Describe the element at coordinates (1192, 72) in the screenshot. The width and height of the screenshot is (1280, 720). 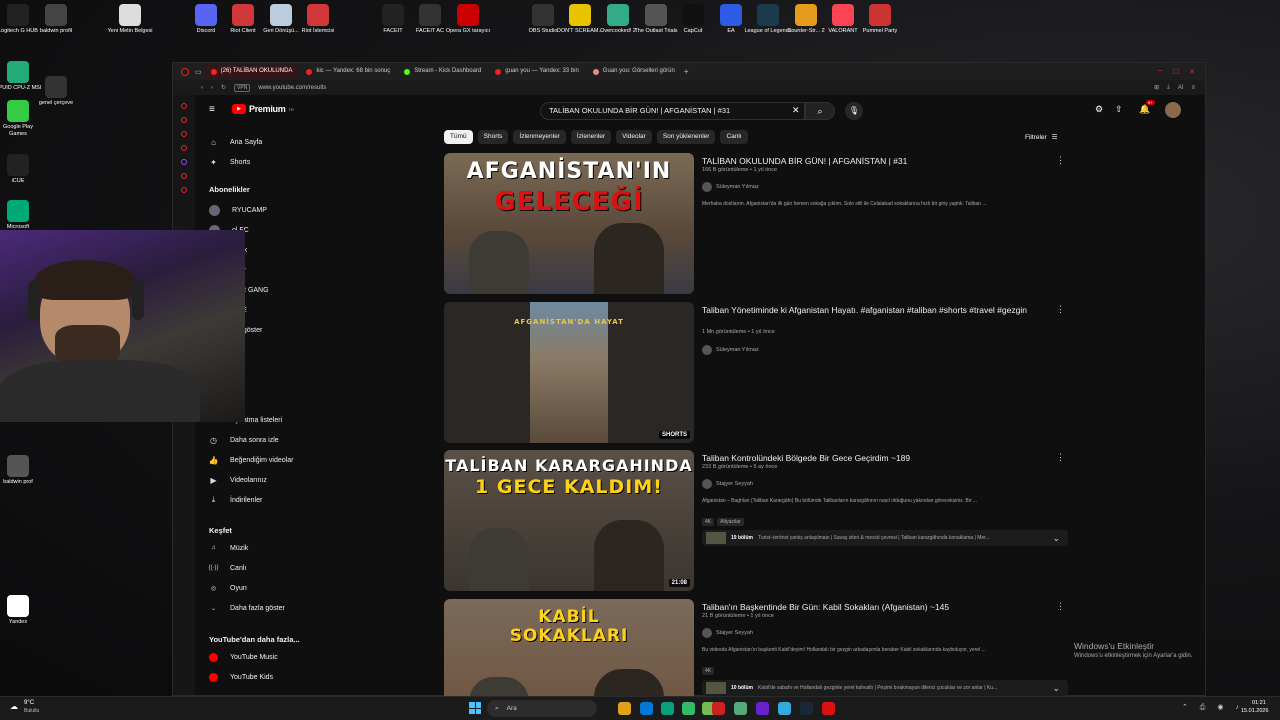
I see `close-button: ✕` at that location.